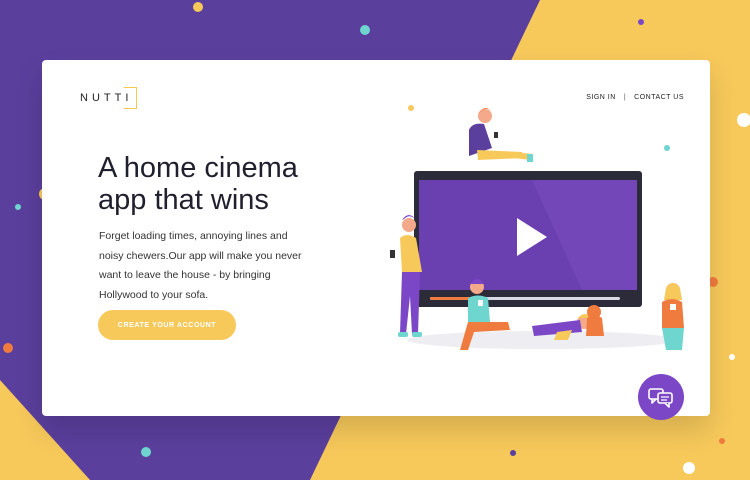 The image size is (750, 480). I want to click on desc-line-1: Forget loading times, annoying lines and, so click(193, 236).